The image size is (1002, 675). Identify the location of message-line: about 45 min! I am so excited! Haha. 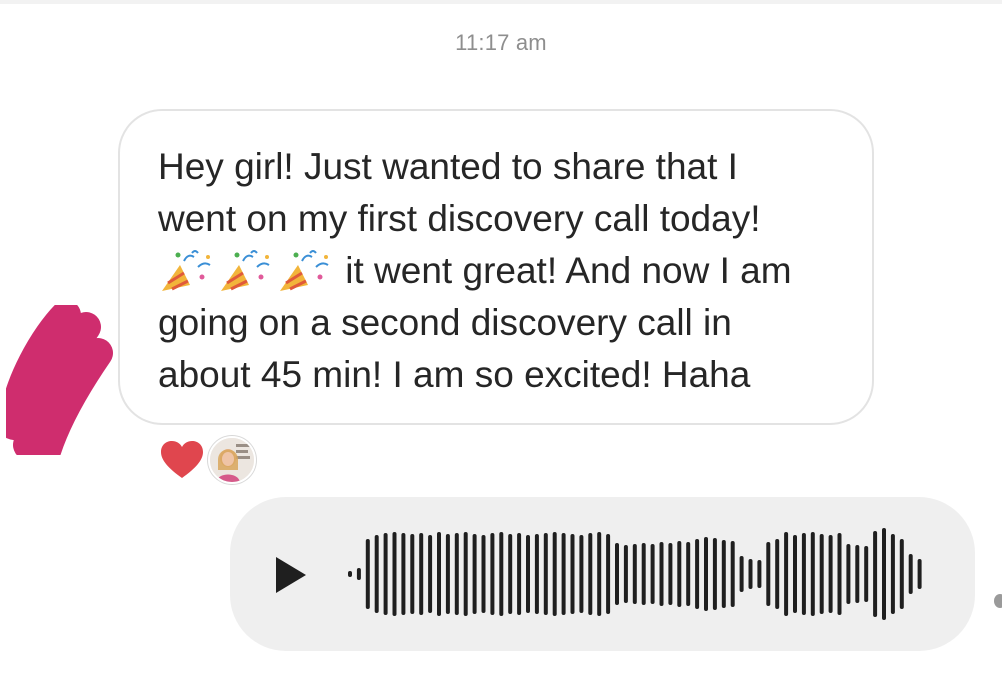
(454, 374).